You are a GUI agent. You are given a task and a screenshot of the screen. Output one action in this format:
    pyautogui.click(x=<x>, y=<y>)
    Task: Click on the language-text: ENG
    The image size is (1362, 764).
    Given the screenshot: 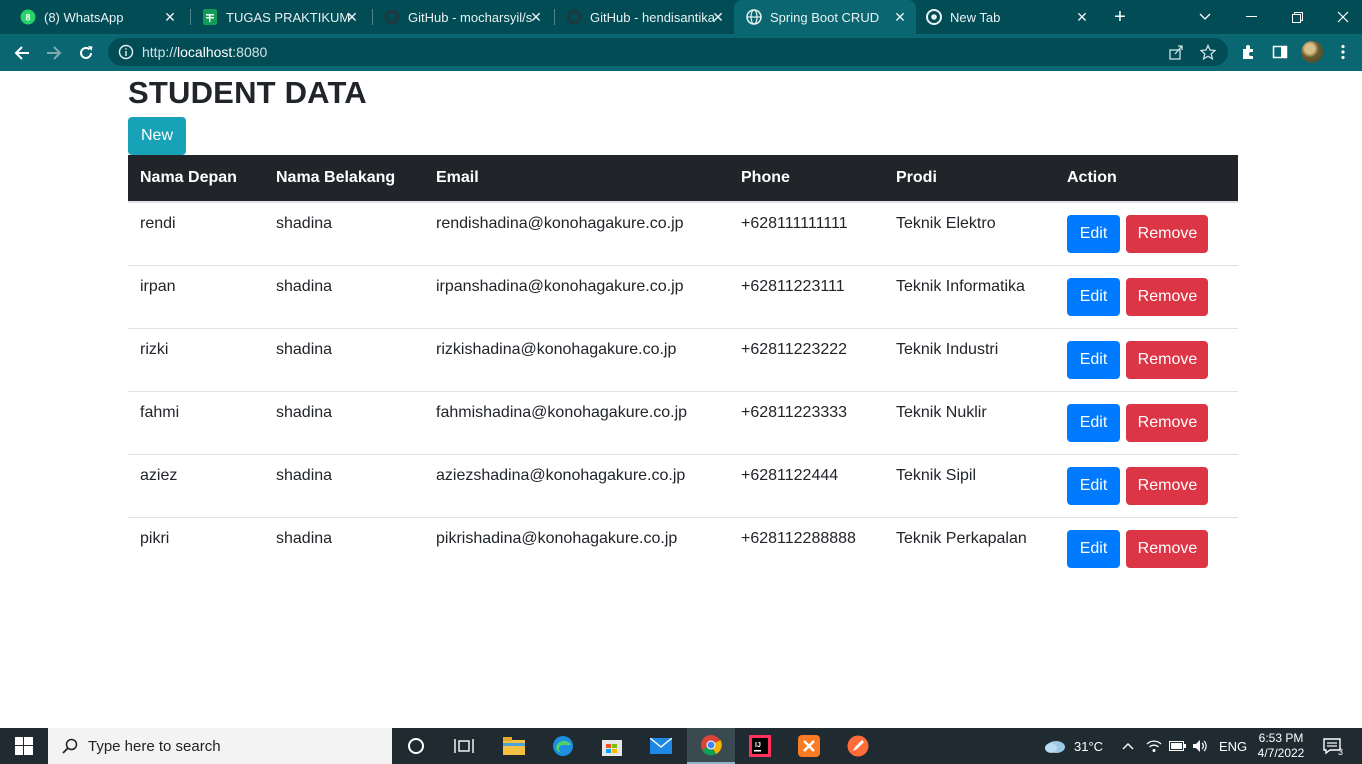 What is the action you would take?
    pyautogui.click(x=1233, y=746)
    